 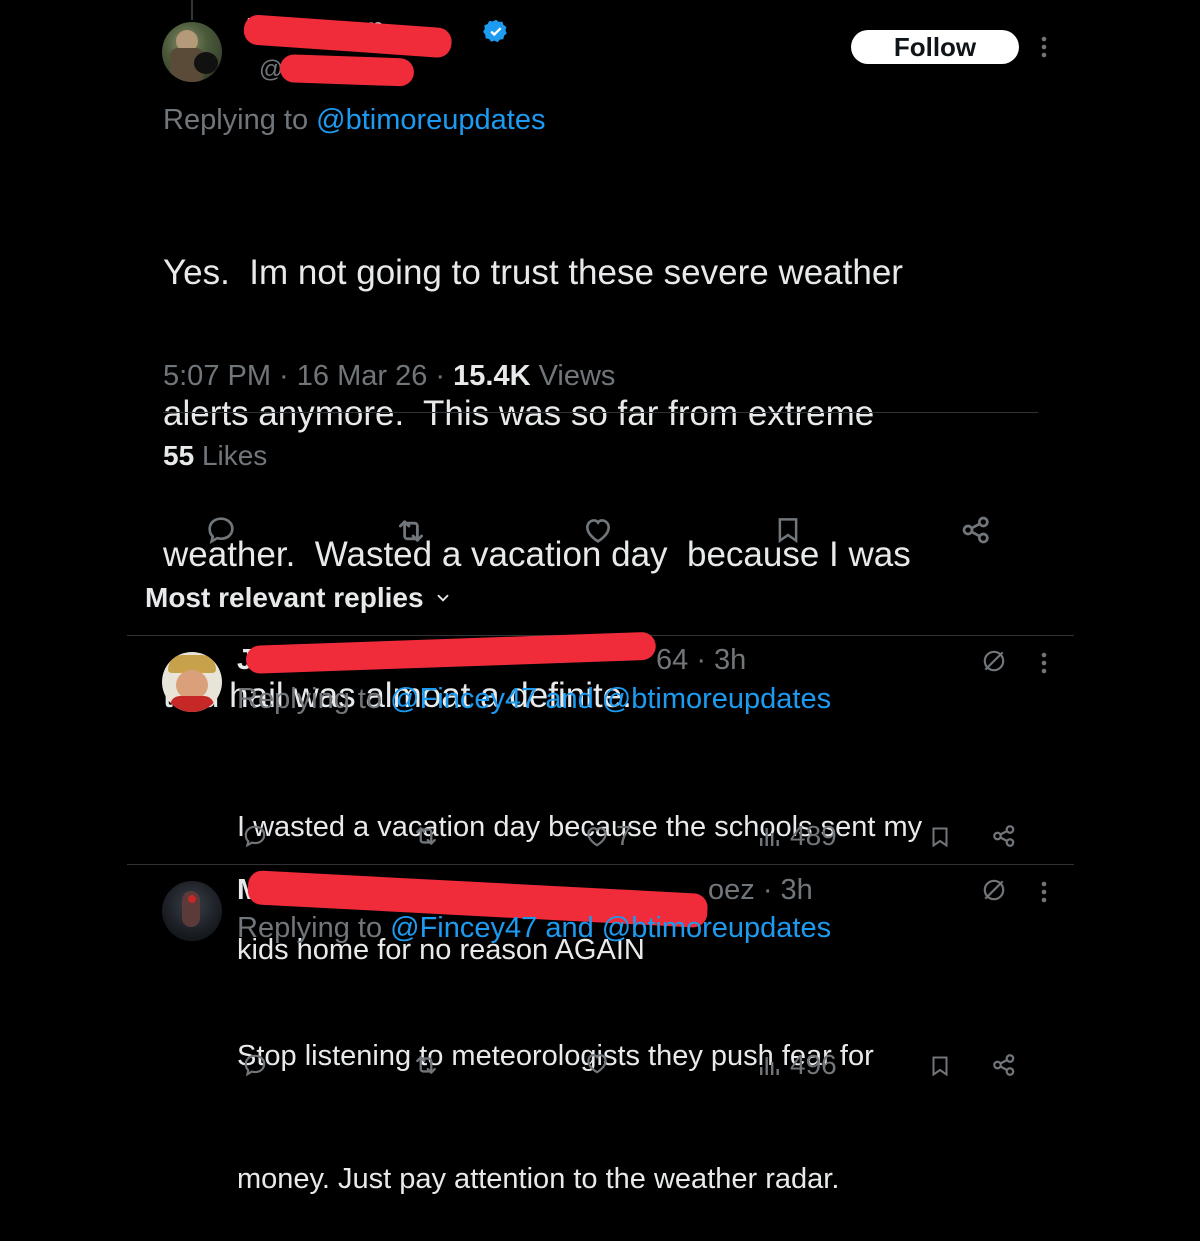 I want to click on views-label: Views, so click(x=577, y=376).